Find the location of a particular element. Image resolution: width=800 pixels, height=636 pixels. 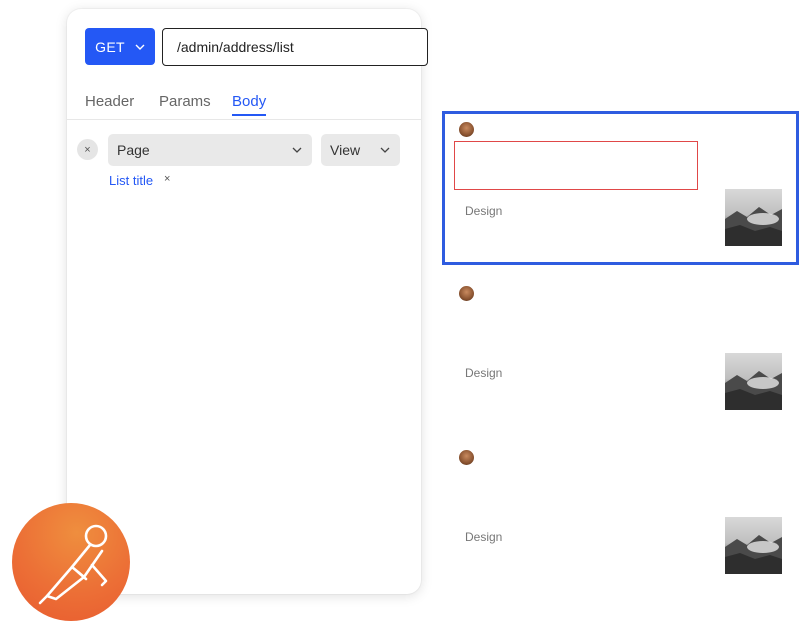

tab-params: Params is located at coordinates (185, 104).